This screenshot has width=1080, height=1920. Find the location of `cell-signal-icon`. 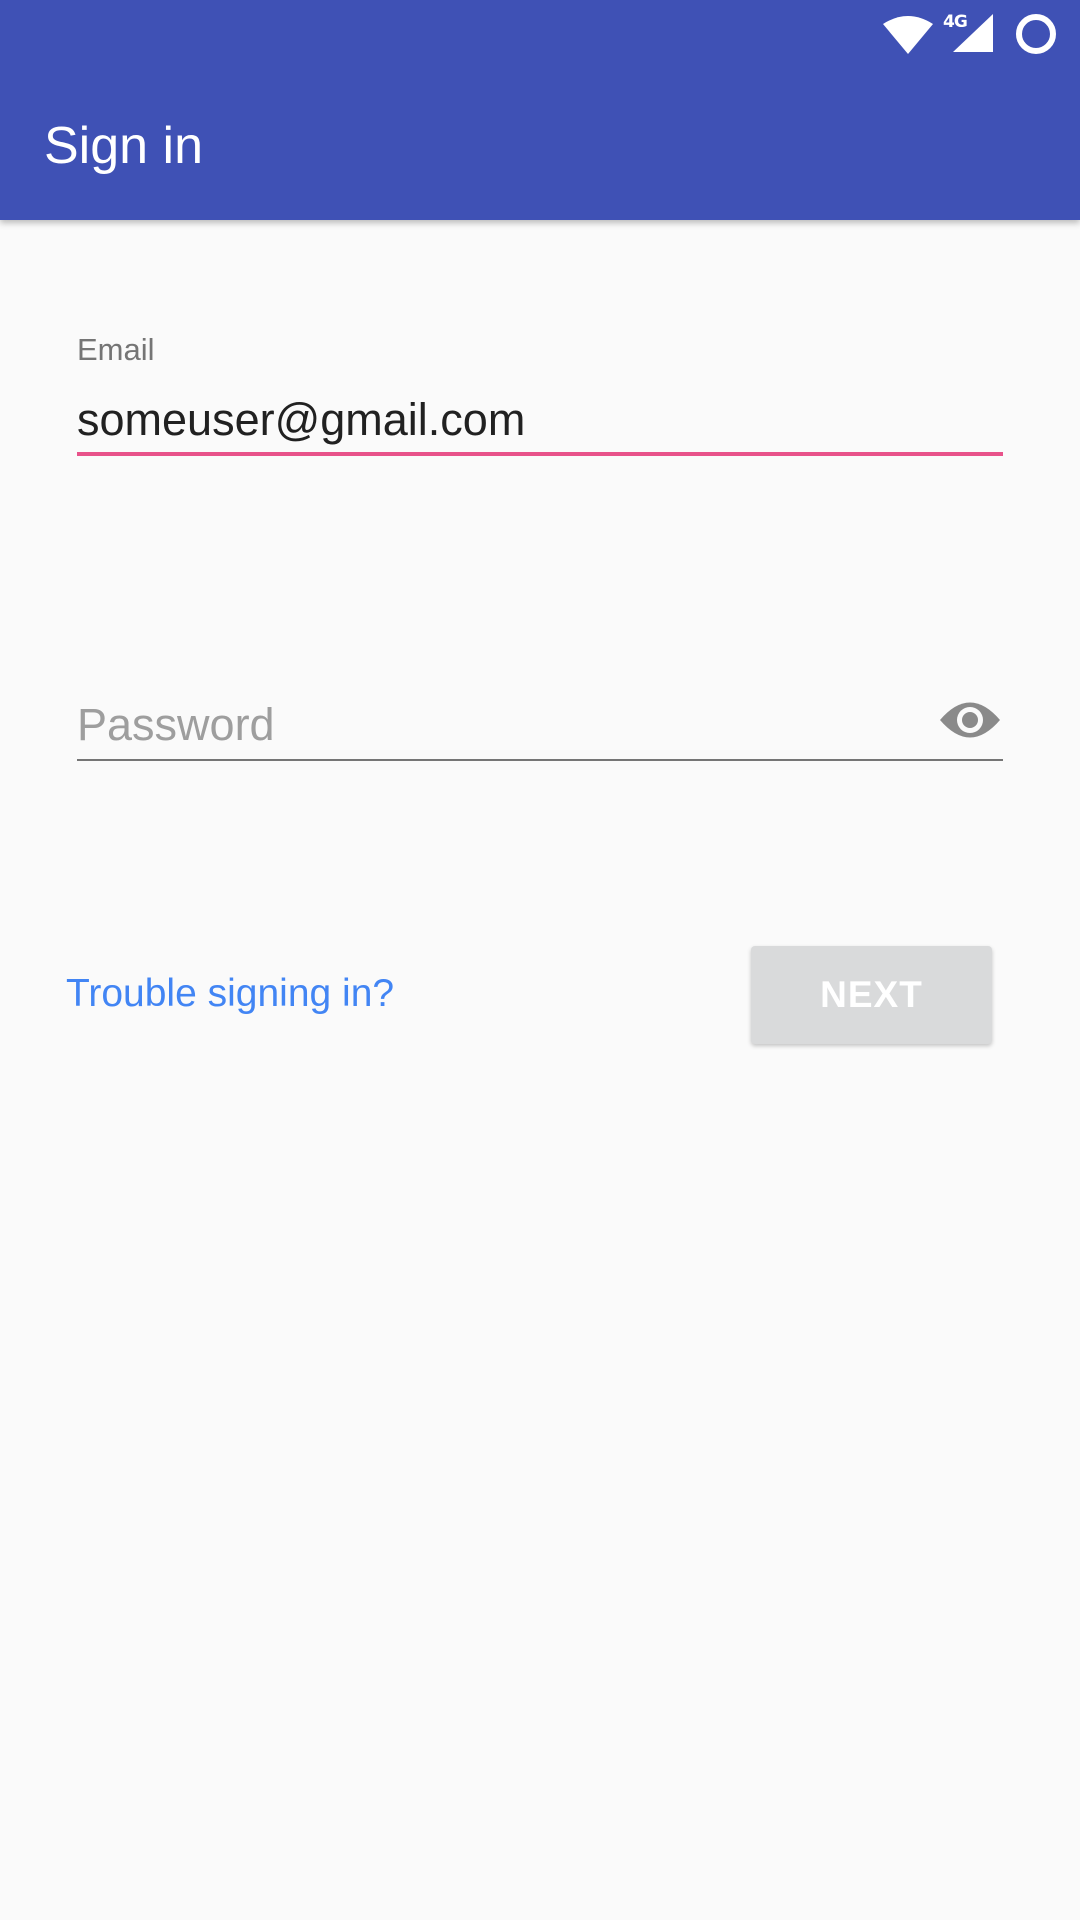

cell-signal-icon is located at coordinates (973, 33).